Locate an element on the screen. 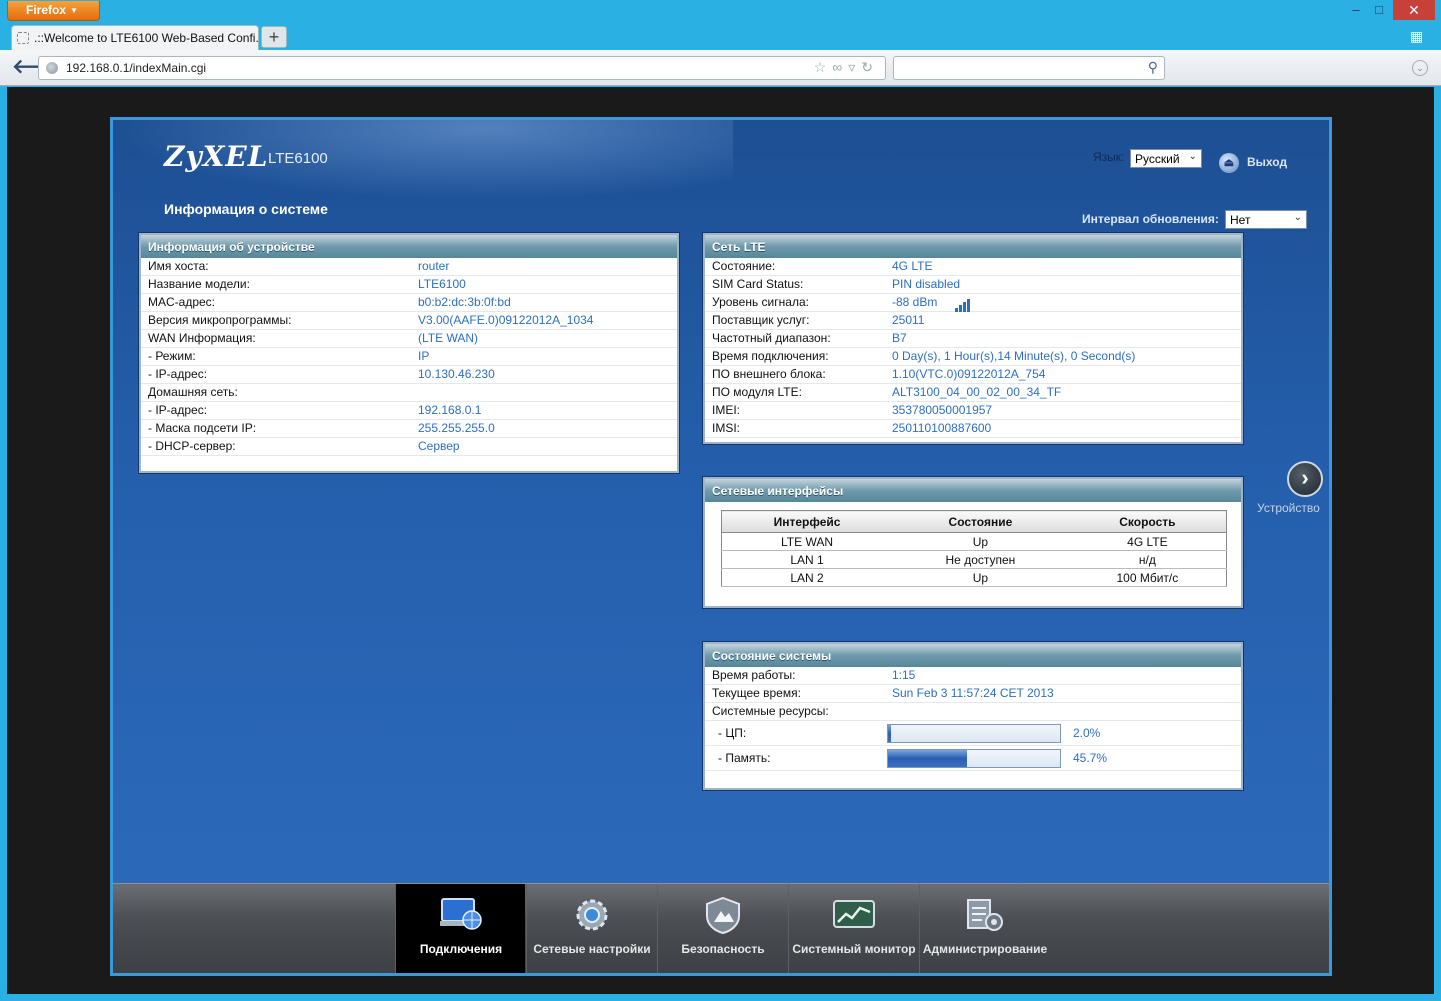 The height and width of the screenshot is (1001, 1441). search-icon: ⚲ is located at coordinates (1153, 67).